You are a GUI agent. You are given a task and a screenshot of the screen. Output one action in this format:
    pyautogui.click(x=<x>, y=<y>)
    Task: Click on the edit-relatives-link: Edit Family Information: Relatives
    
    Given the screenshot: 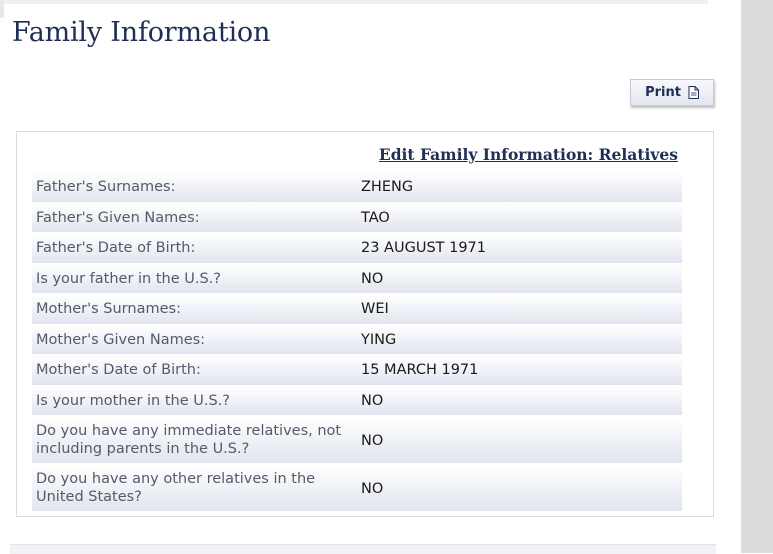 What is the action you would take?
    pyautogui.click(x=528, y=154)
    